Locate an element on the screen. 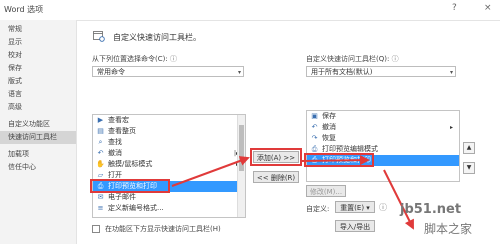 This screenshot has width=500, height=244. watermark-domain: jb51.net is located at coordinates (431, 209).